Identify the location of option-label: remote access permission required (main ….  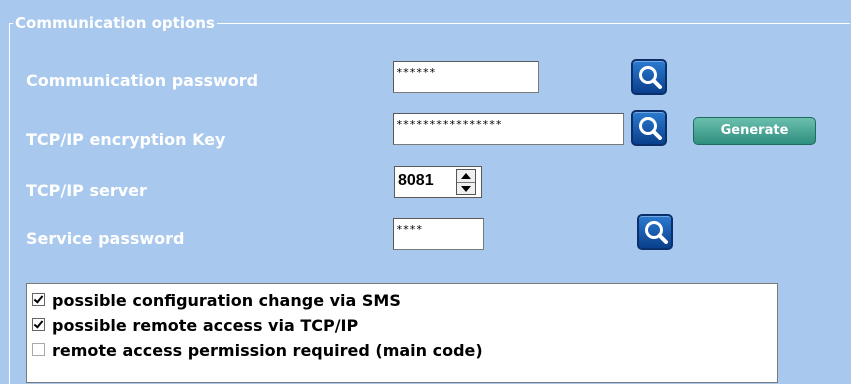
(267, 350).